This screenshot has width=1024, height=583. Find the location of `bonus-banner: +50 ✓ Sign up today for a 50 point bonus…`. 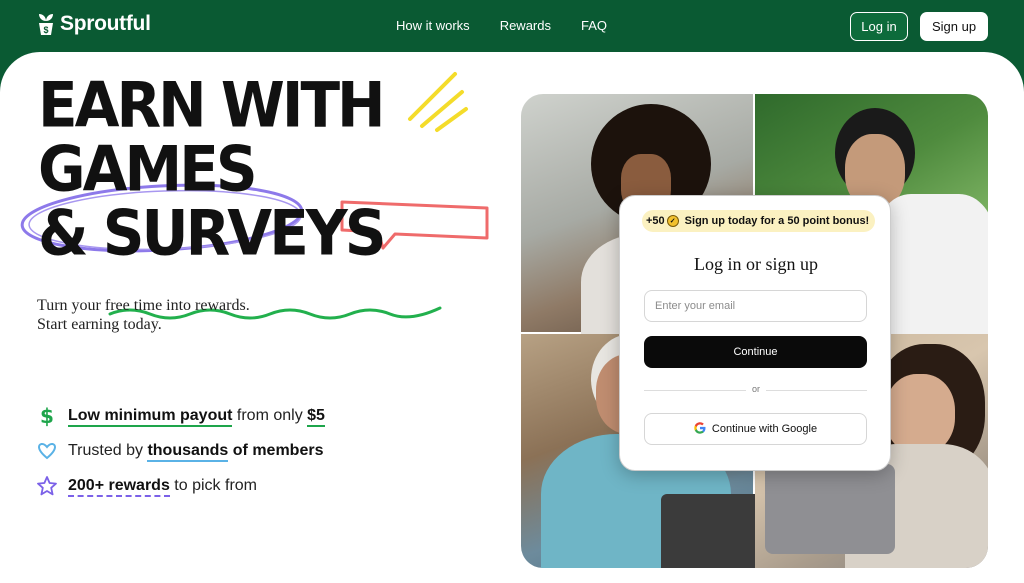

bonus-banner: +50 ✓ Sign up today for a 50 point bonus… is located at coordinates (759, 221).